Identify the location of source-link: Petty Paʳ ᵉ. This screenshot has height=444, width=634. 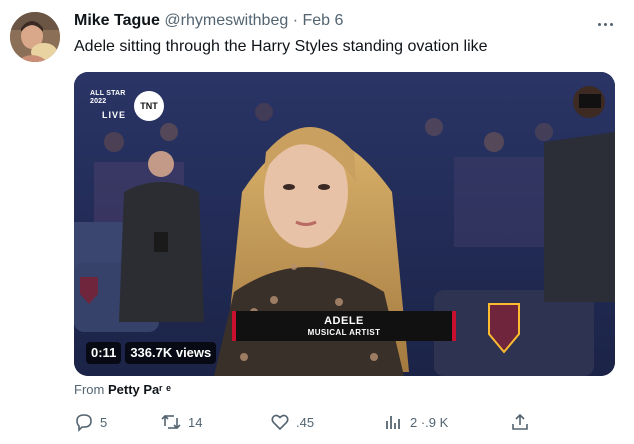
(139, 389).